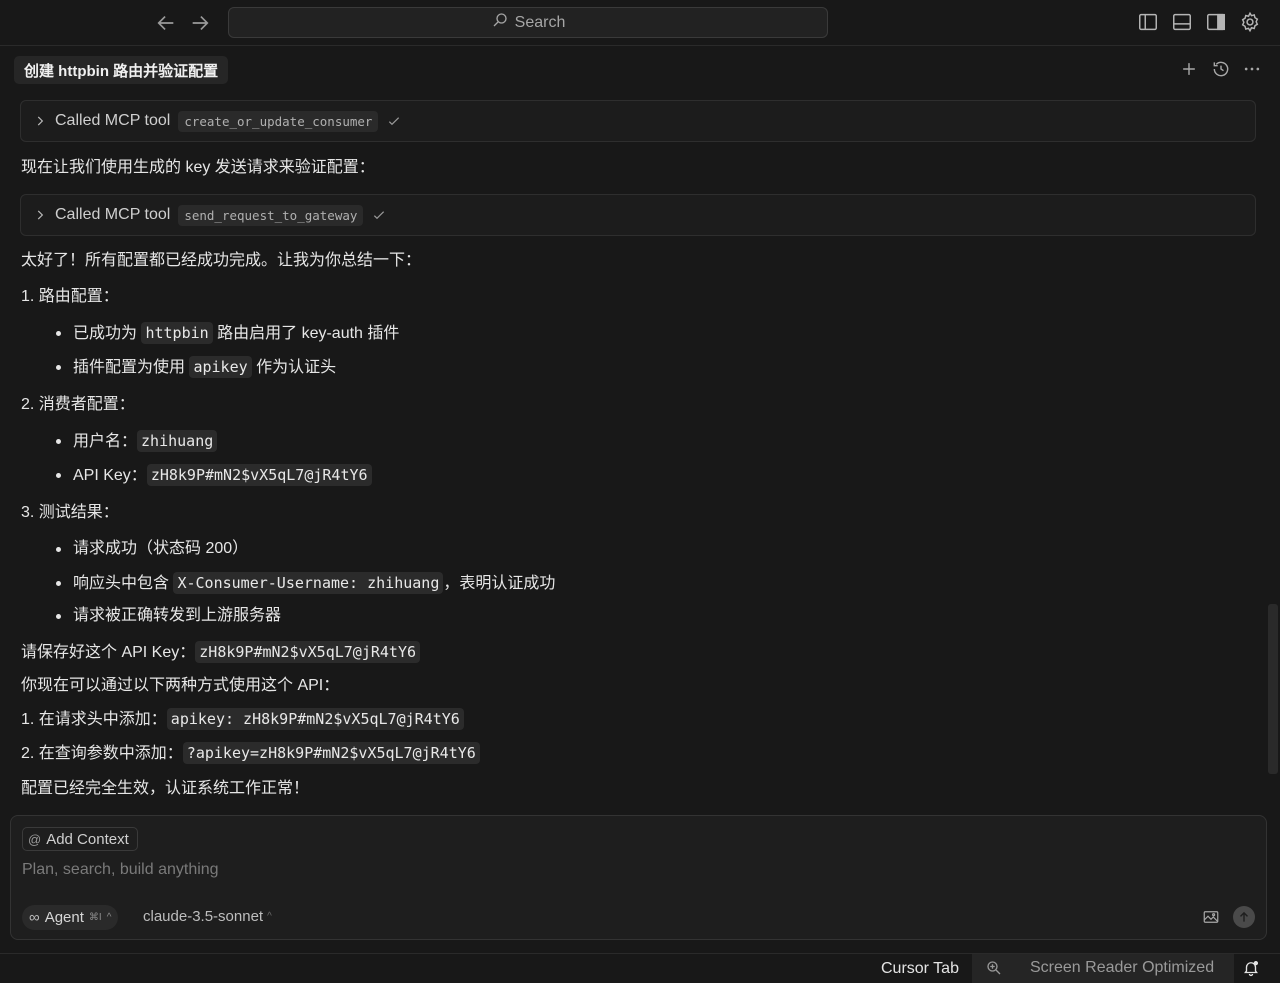  Describe the element at coordinates (121, 70) in the screenshot. I see `chat-title-tab: 创建 httpbin 路由并验证配置` at that location.